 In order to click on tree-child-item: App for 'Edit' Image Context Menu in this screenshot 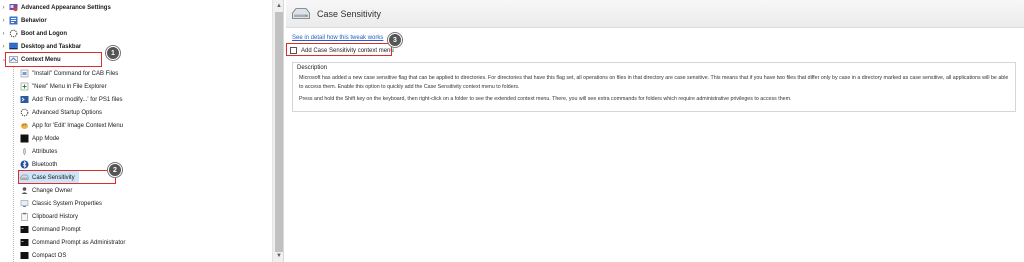, I will do `click(70, 125)`.